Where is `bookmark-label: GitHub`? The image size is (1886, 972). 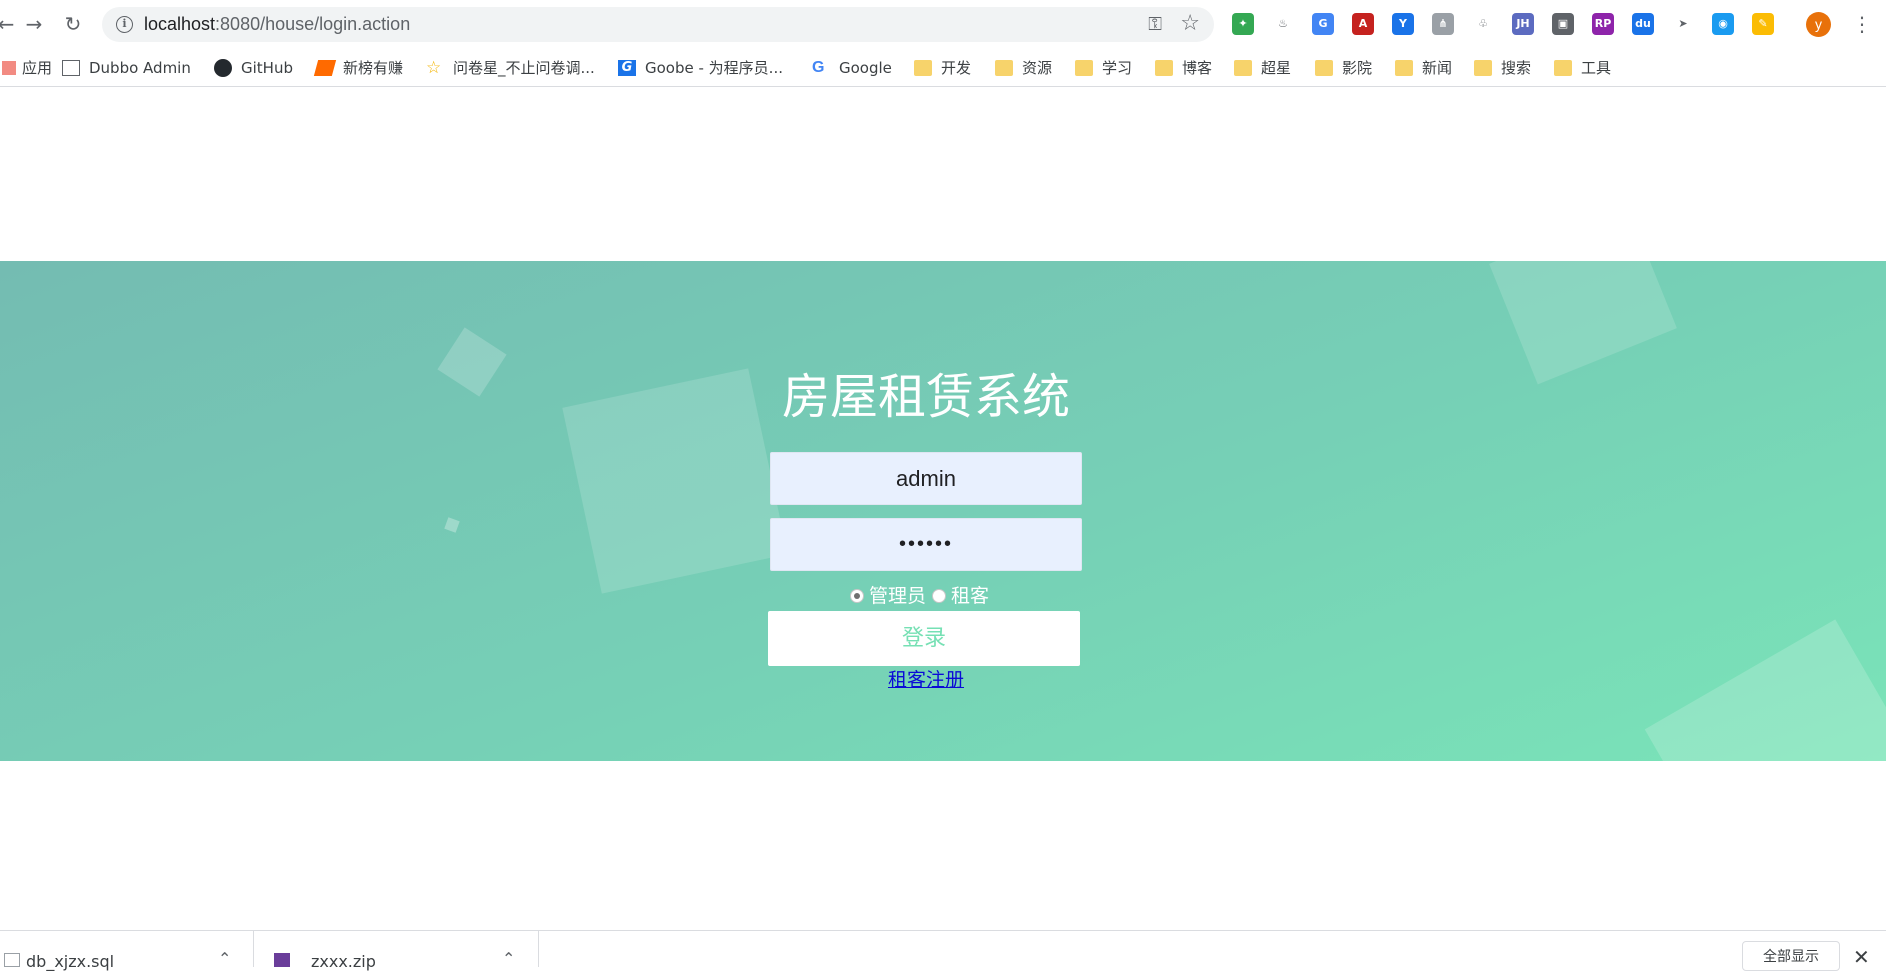 bookmark-label: GitHub is located at coordinates (267, 68).